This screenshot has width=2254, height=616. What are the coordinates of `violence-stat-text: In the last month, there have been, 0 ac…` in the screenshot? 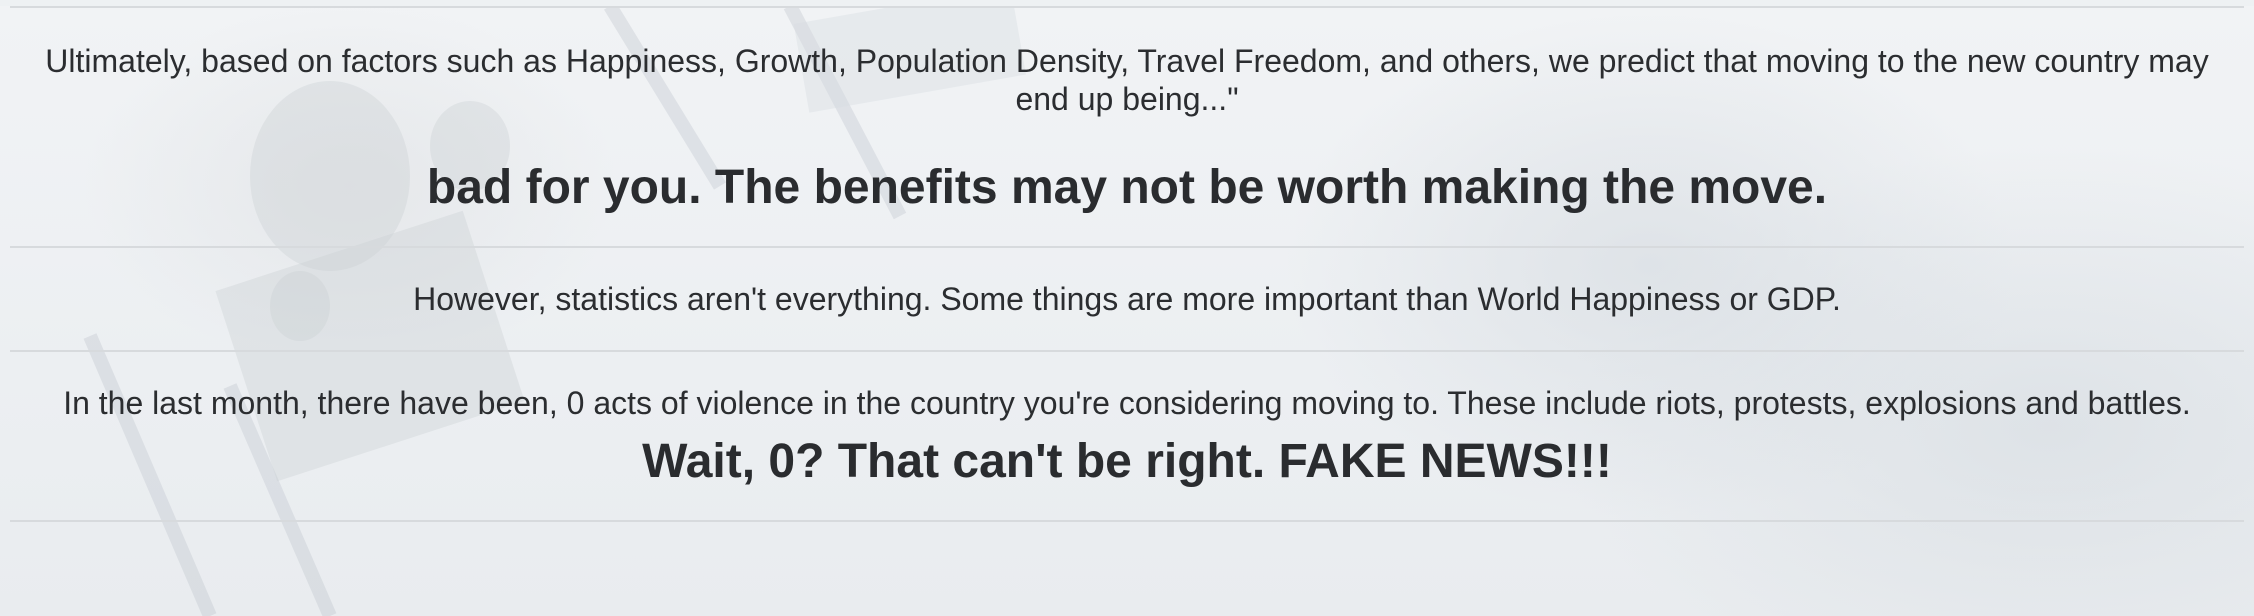 It's located at (1127, 403).